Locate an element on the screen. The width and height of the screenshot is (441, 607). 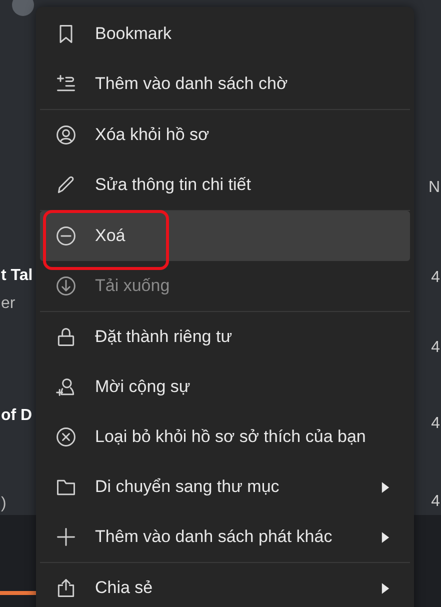
menu-item: Đặt thành riêng tư is located at coordinates (225, 337).